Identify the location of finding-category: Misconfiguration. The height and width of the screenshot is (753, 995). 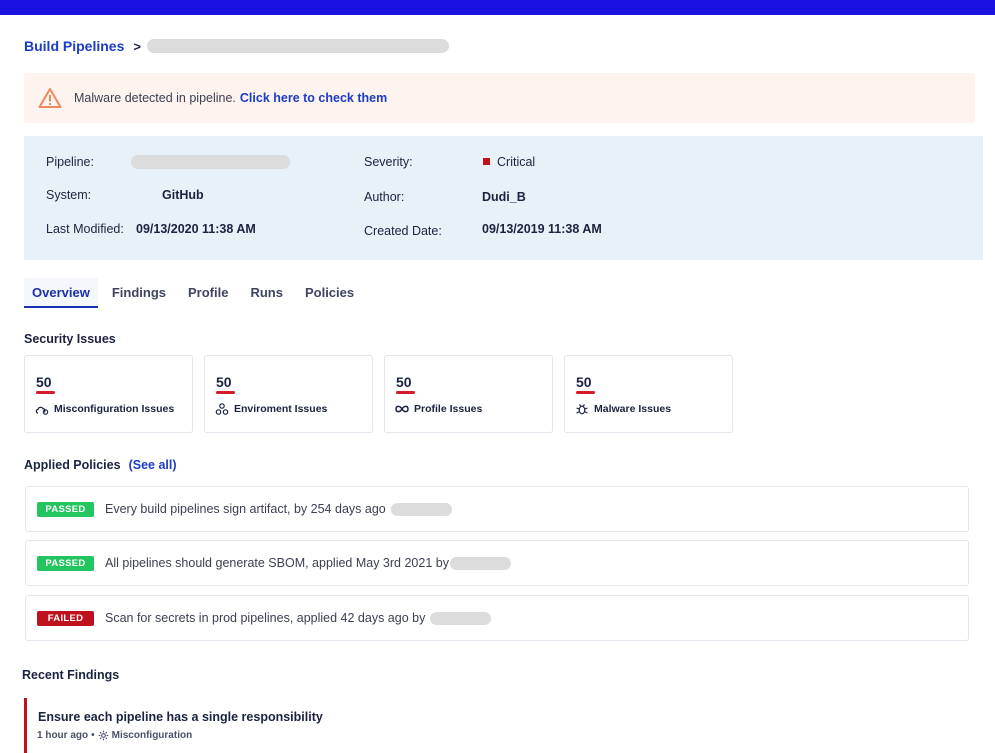
(152, 735).